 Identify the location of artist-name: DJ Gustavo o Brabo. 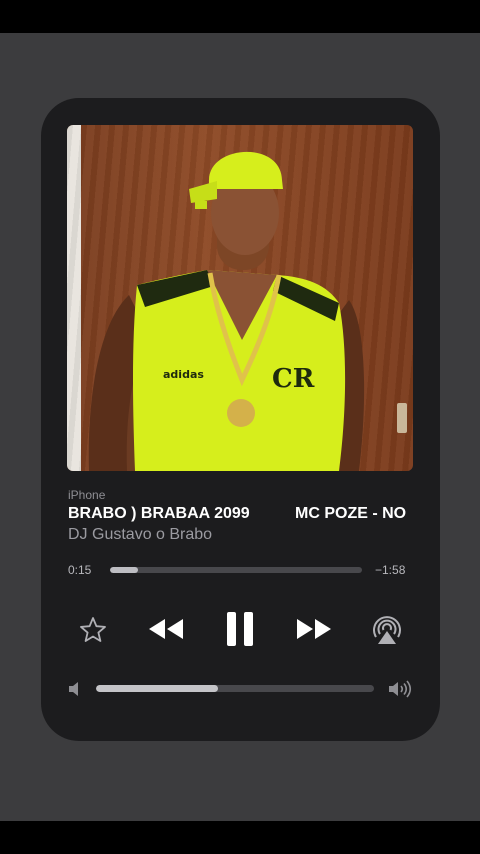
(140, 534).